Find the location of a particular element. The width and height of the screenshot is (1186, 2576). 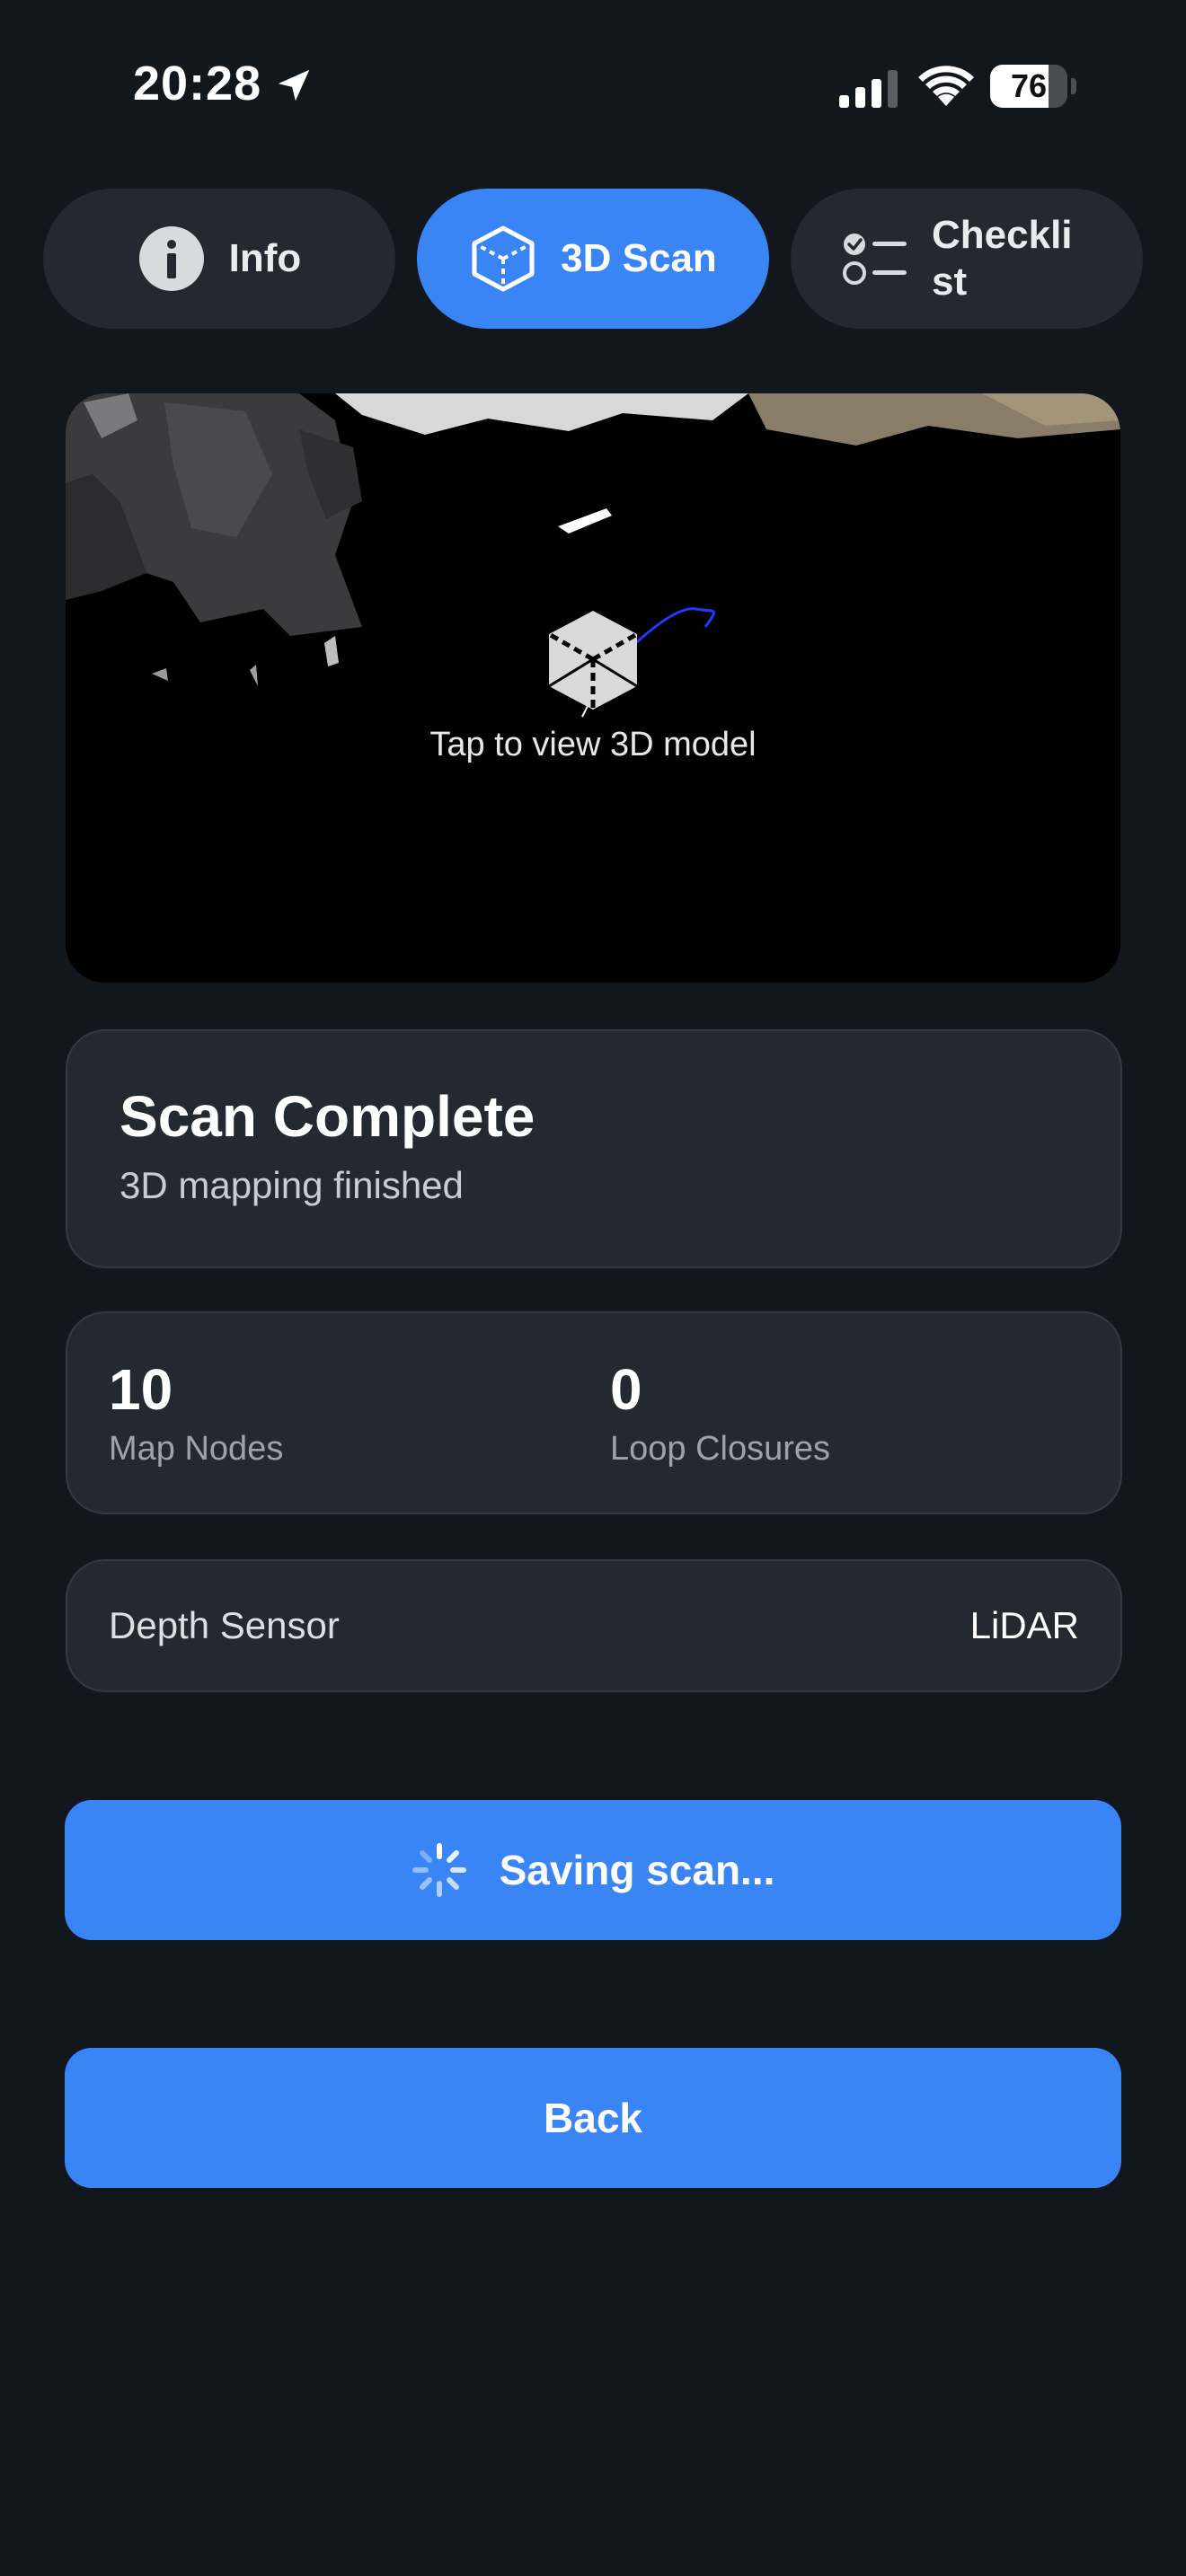

stat-value: 0 is located at coordinates (626, 1389).